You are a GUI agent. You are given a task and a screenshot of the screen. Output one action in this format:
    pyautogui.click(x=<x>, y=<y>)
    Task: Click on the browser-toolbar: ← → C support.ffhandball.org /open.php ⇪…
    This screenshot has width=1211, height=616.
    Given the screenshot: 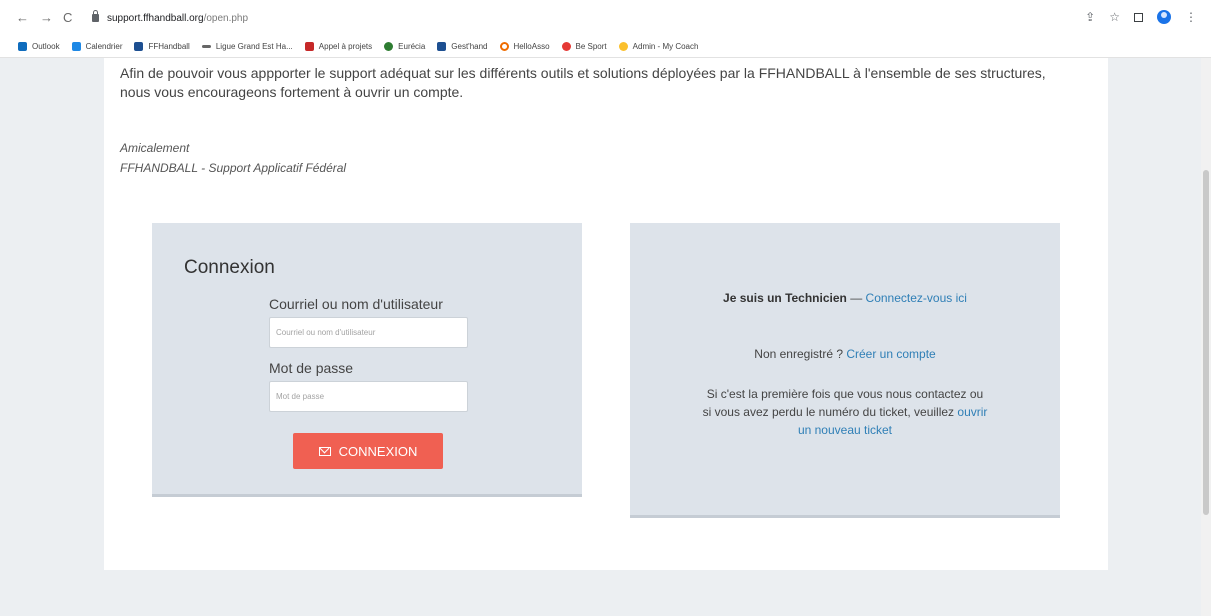 What is the action you would take?
    pyautogui.click(x=605, y=18)
    